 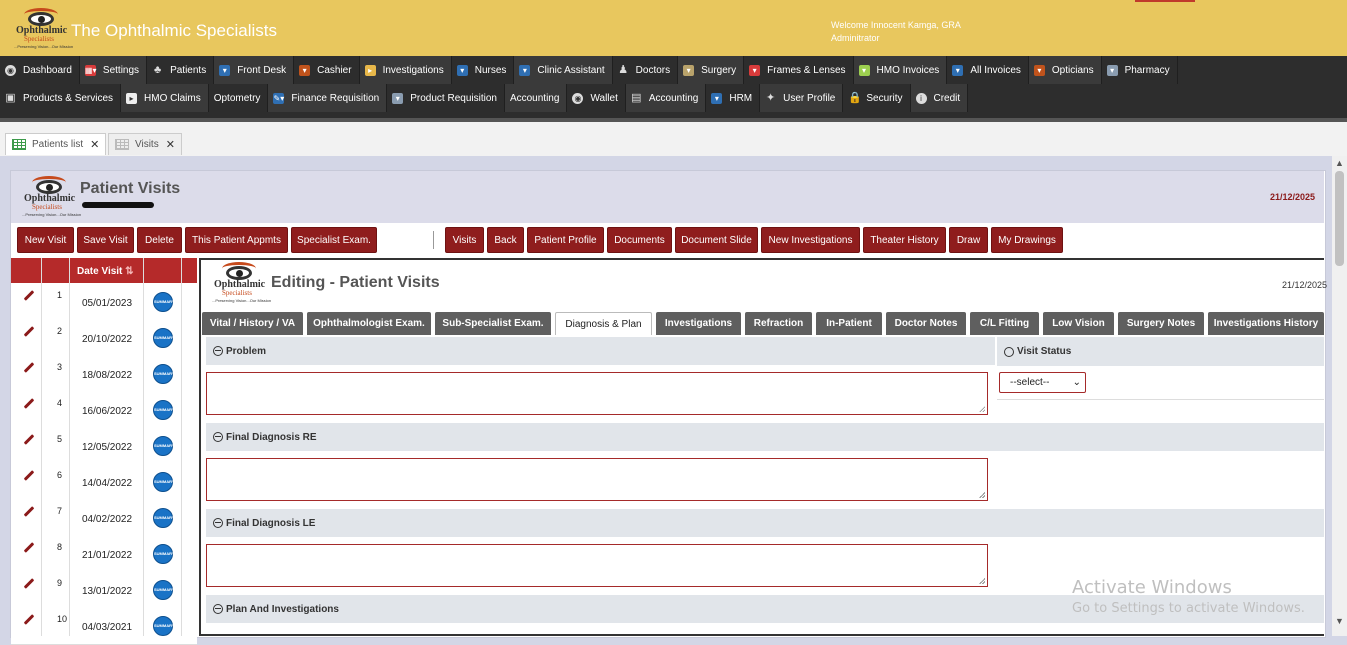 I want to click on nav-item-doctors: ♟ Doctors, so click(x=645, y=70).